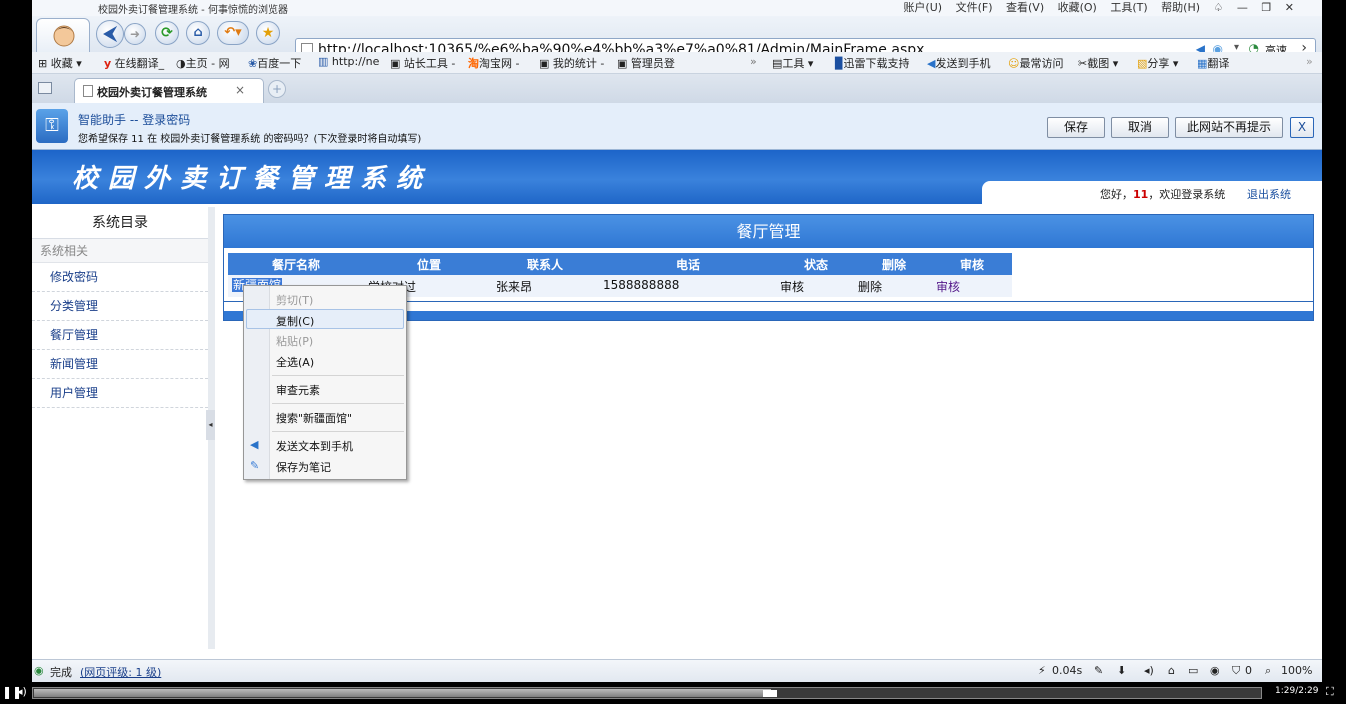 This screenshot has width=1346, height=704. What do you see at coordinates (1121, 670) in the screenshot?
I see `download-icon: ⬇` at bounding box center [1121, 670].